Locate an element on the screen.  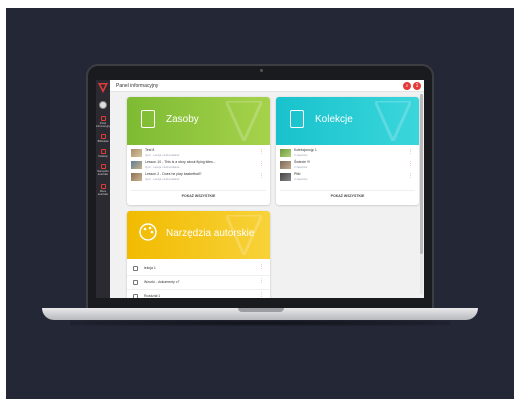
library-icon is located at coordinates (103, 136).